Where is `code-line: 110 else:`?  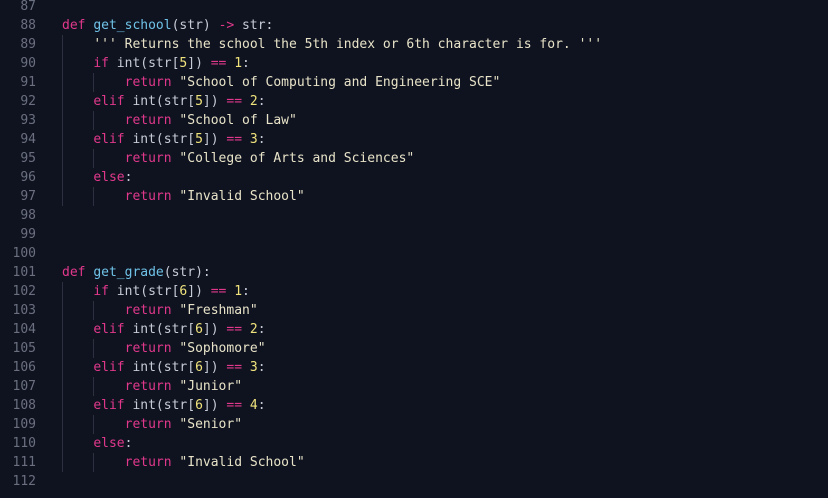
code-line: 110 else: is located at coordinates (414, 443).